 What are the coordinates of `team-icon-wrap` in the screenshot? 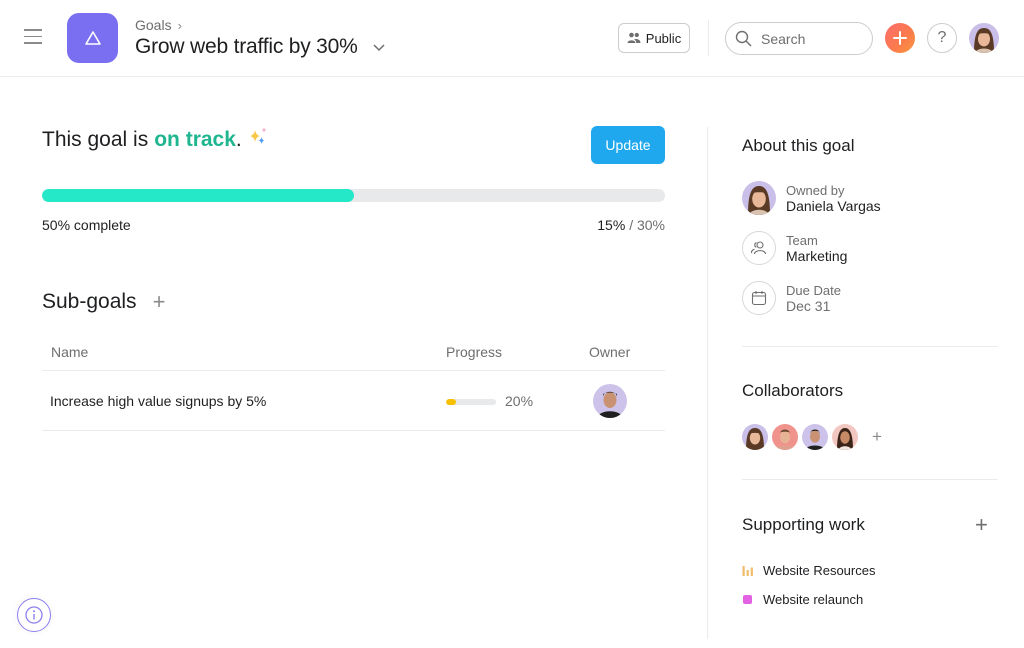 It's located at (759, 248).